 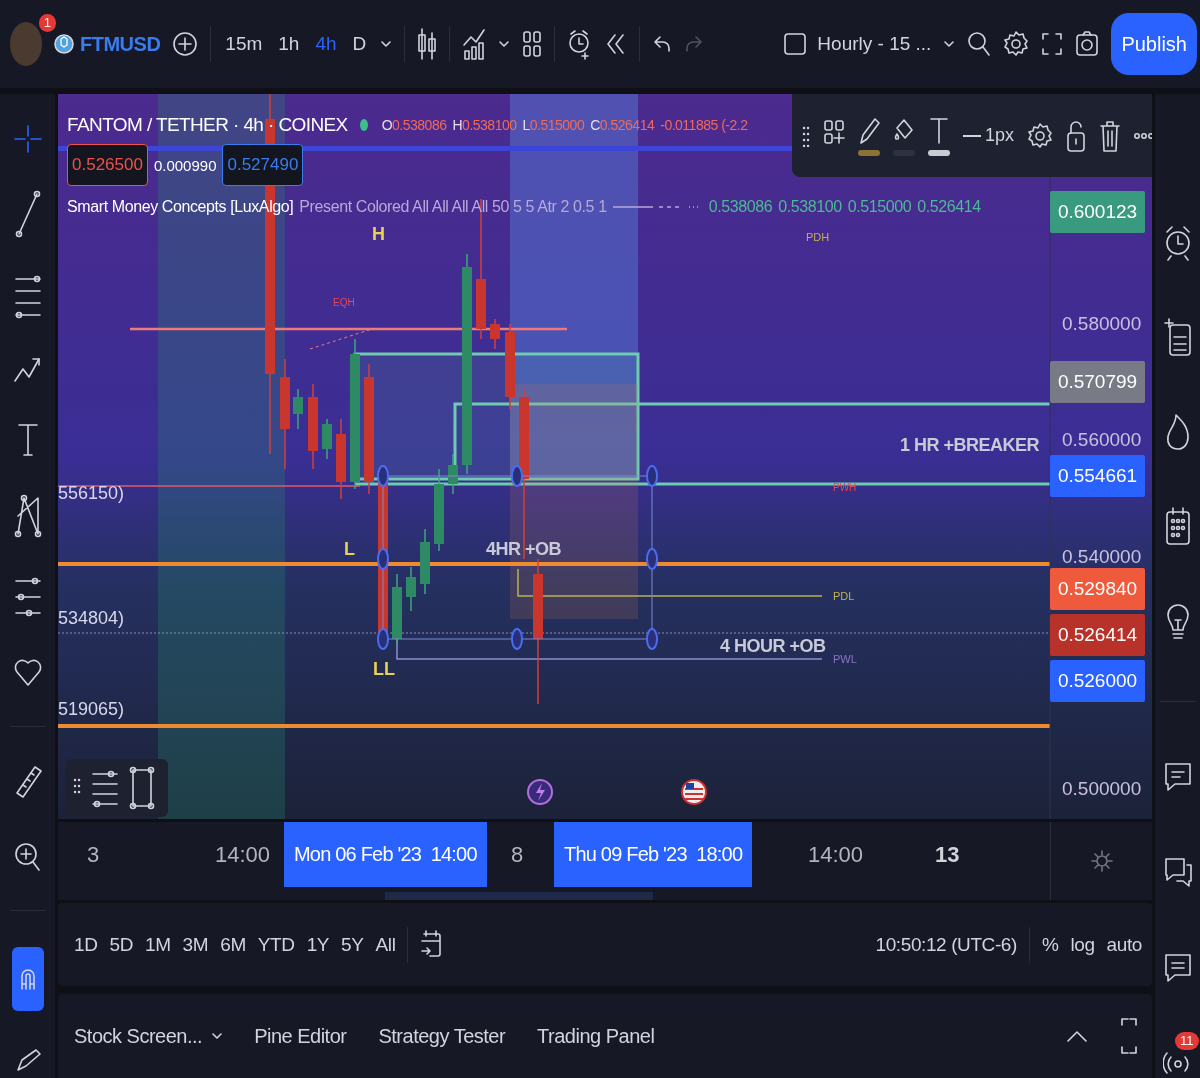 I want to click on candlestick-icon, so click(x=427, y=44).